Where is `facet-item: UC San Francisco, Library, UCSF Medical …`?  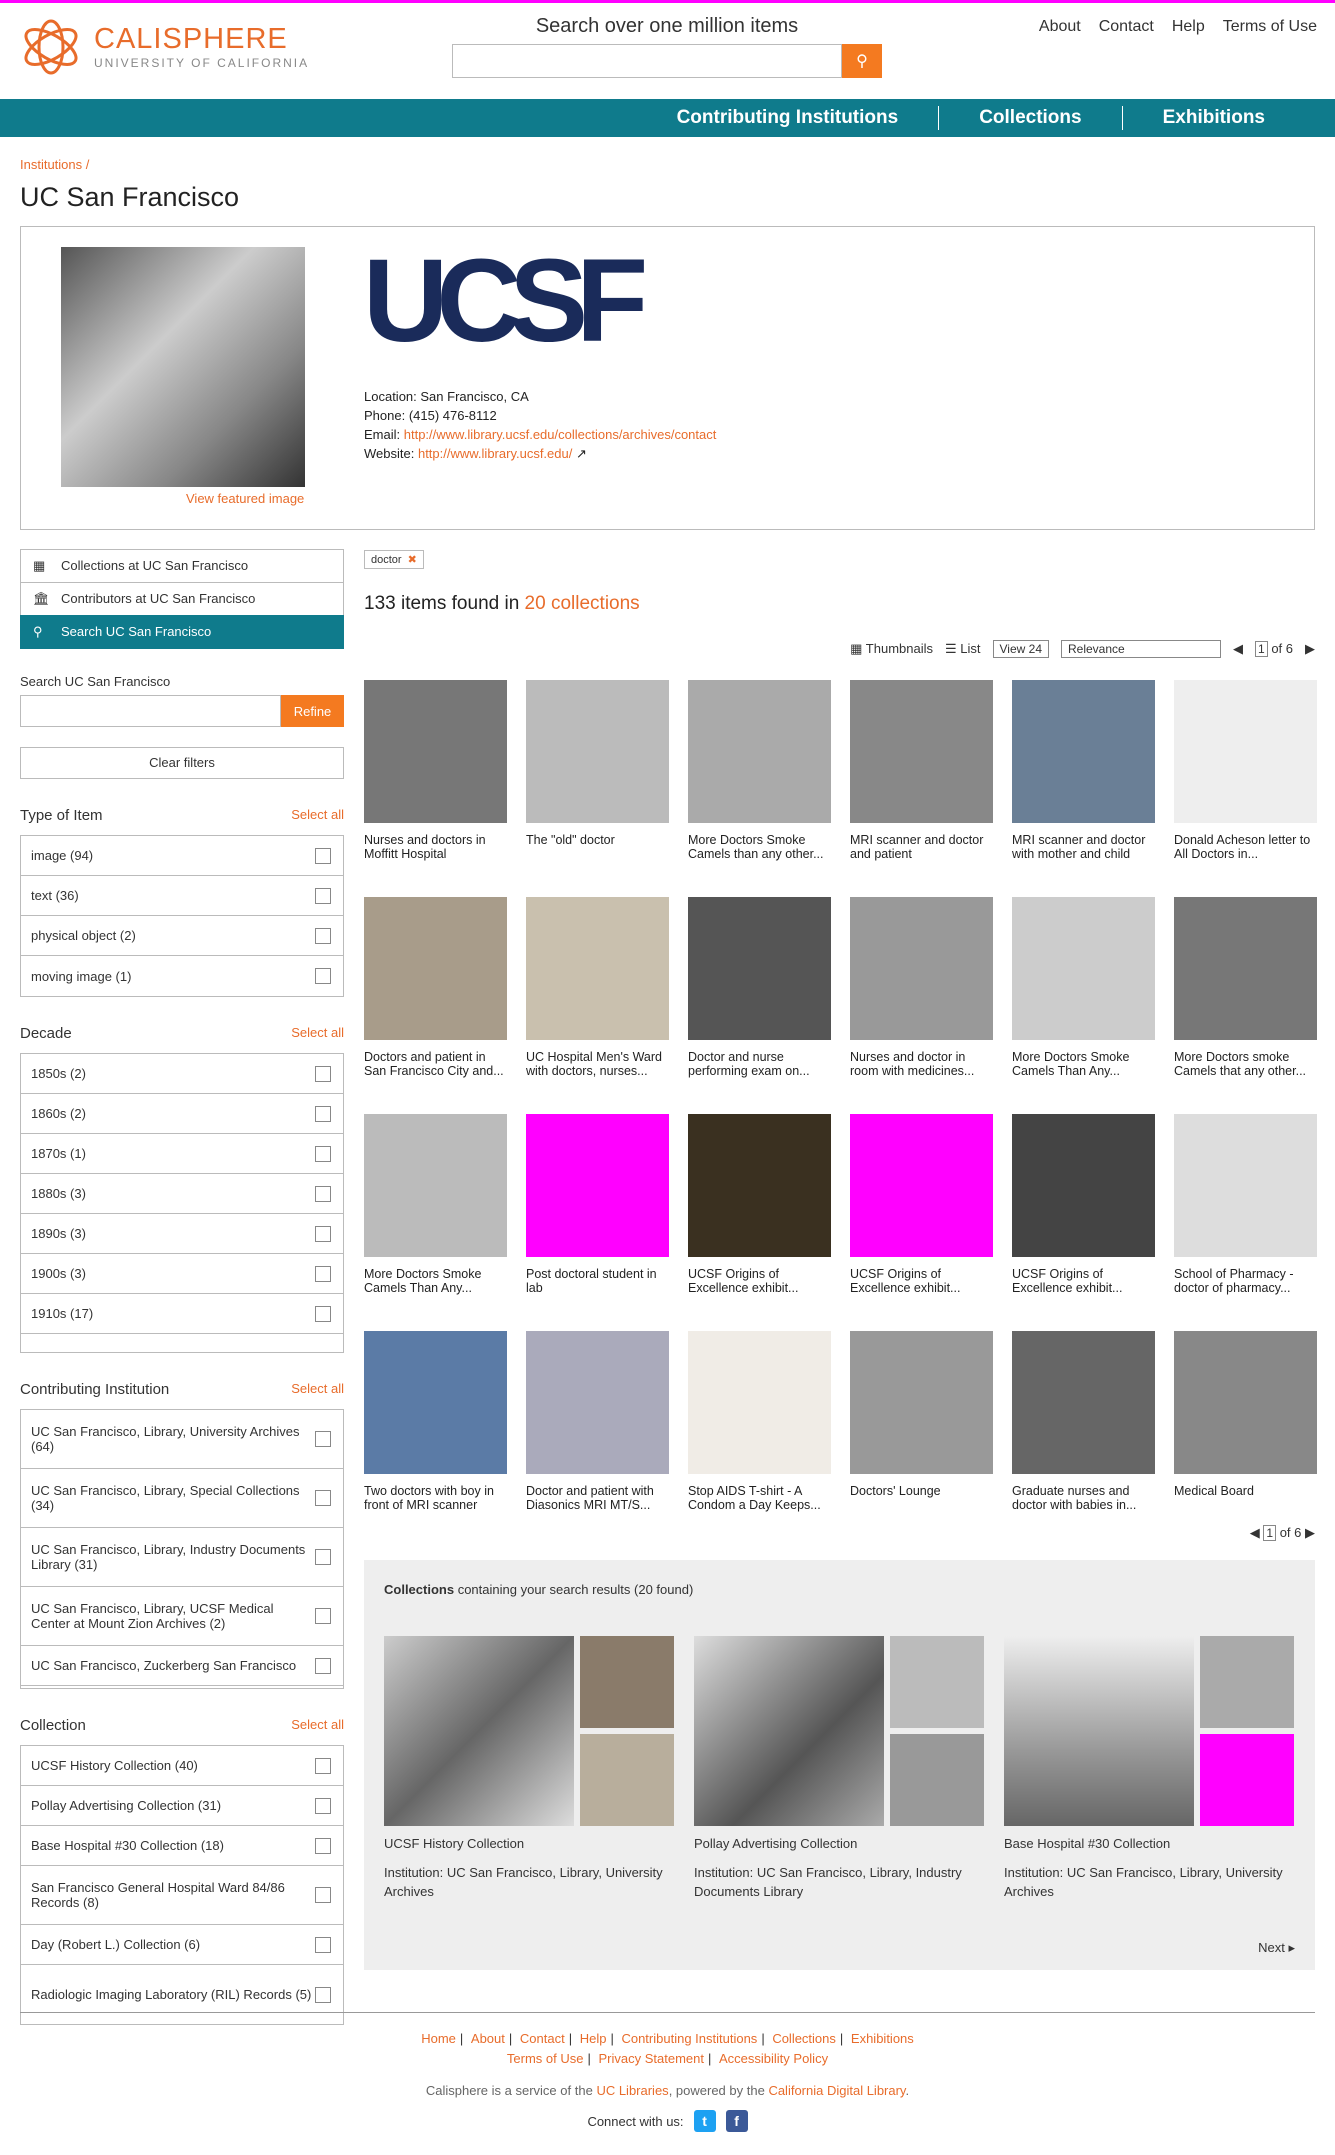
facet-item: UC San Francisco, Library, UCSF Medical … is located at coordinates (182, 1616).